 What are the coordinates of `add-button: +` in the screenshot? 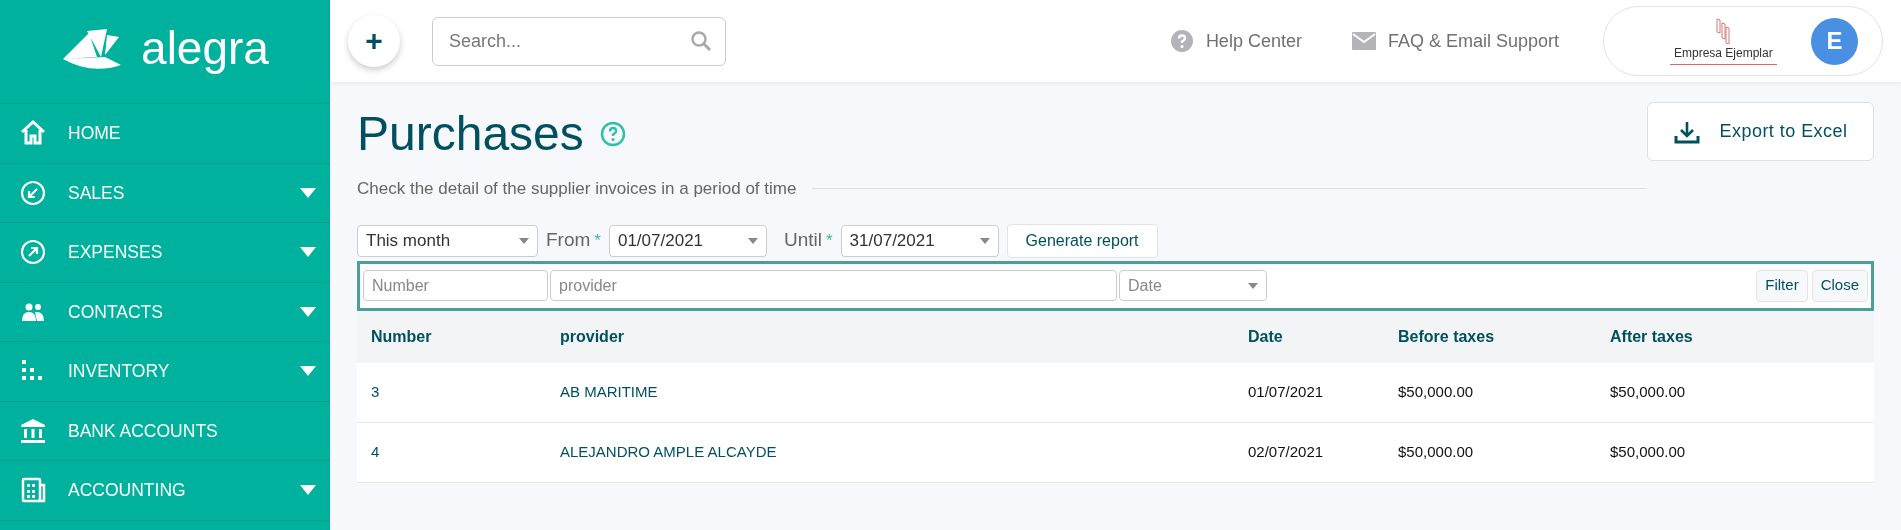 It's located at (374, 41).